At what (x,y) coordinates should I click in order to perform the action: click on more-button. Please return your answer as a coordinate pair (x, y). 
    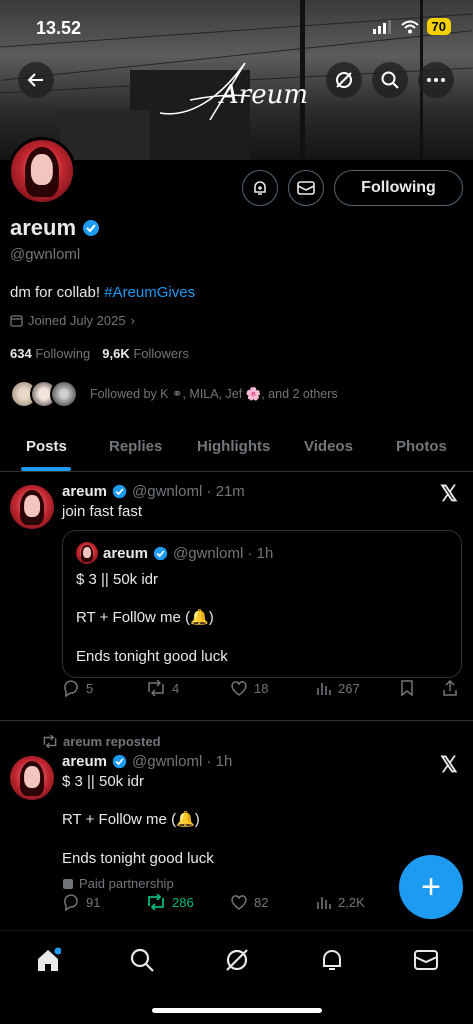
    Looking at the image, I should click on (436, 80).